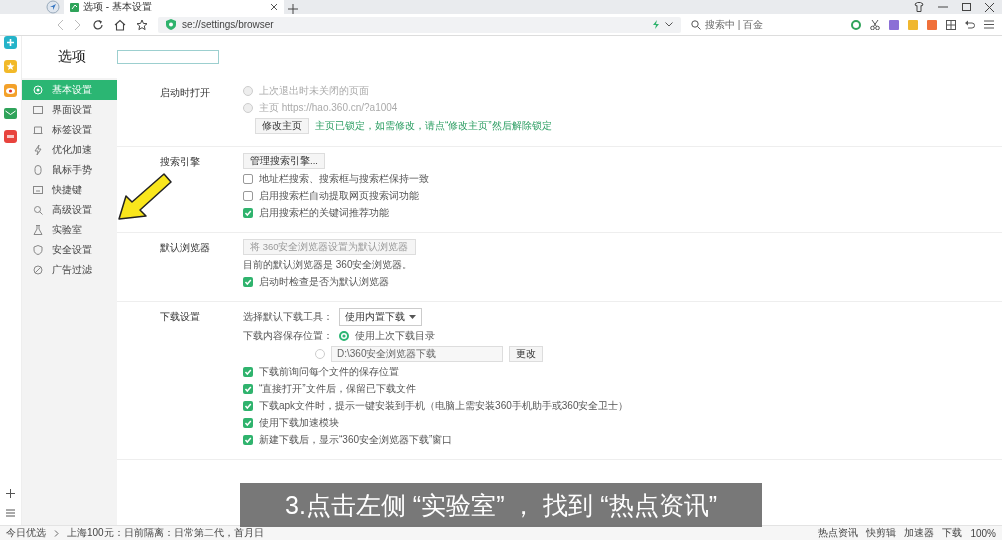 This screenshot has height=540, width=1002. Describe the element at coordinates (72, 57) in the screenshot. I see `page-title: 选项` at that location.